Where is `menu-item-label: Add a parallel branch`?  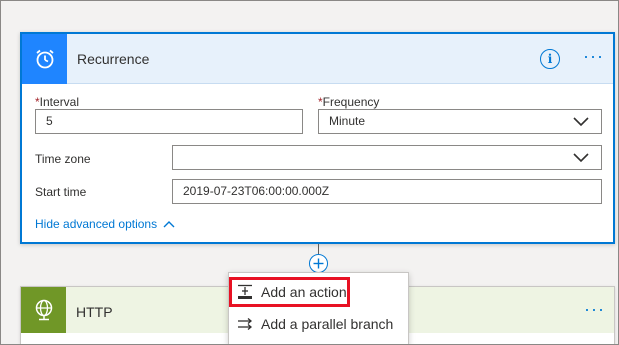
menu-item-label: Add a parallel branch is located at coordinates (327, 324).